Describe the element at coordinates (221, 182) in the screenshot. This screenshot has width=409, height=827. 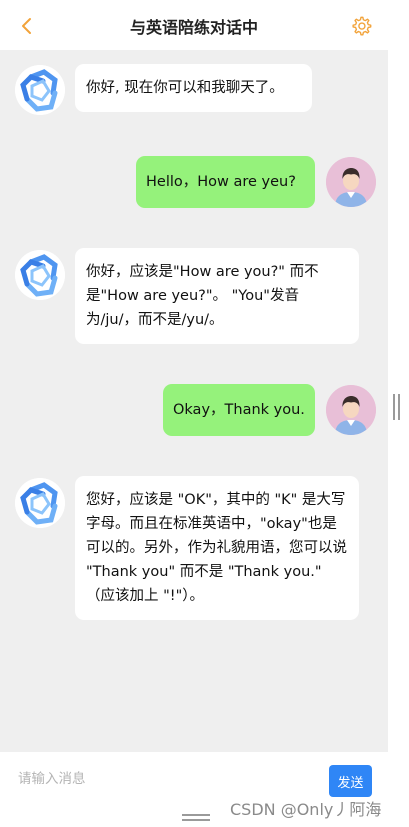
I see `message-text: Hello，How are yeu?` at that location.